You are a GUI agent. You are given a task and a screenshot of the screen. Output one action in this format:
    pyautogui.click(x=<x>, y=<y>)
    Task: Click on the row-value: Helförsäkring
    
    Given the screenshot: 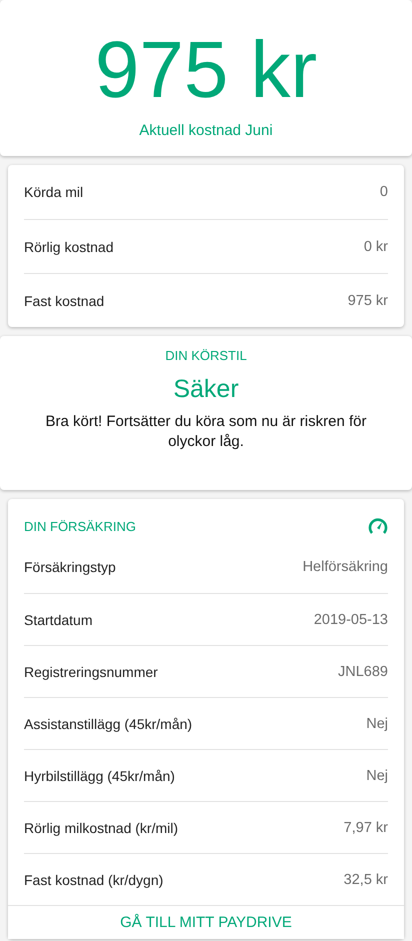 What is the action you would take?
    pyautogui.click(x=345, y=567)
    